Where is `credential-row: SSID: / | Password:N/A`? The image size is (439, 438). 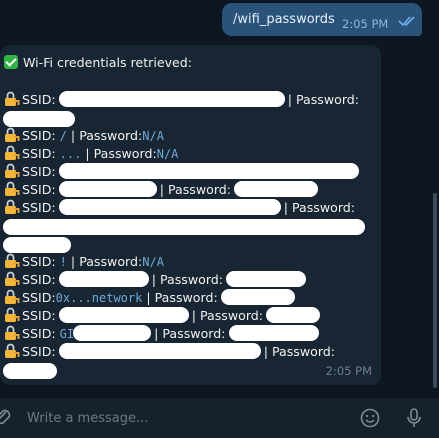 credential-row: SSID: / | Password:N/A is located at coordinates (84, 136).